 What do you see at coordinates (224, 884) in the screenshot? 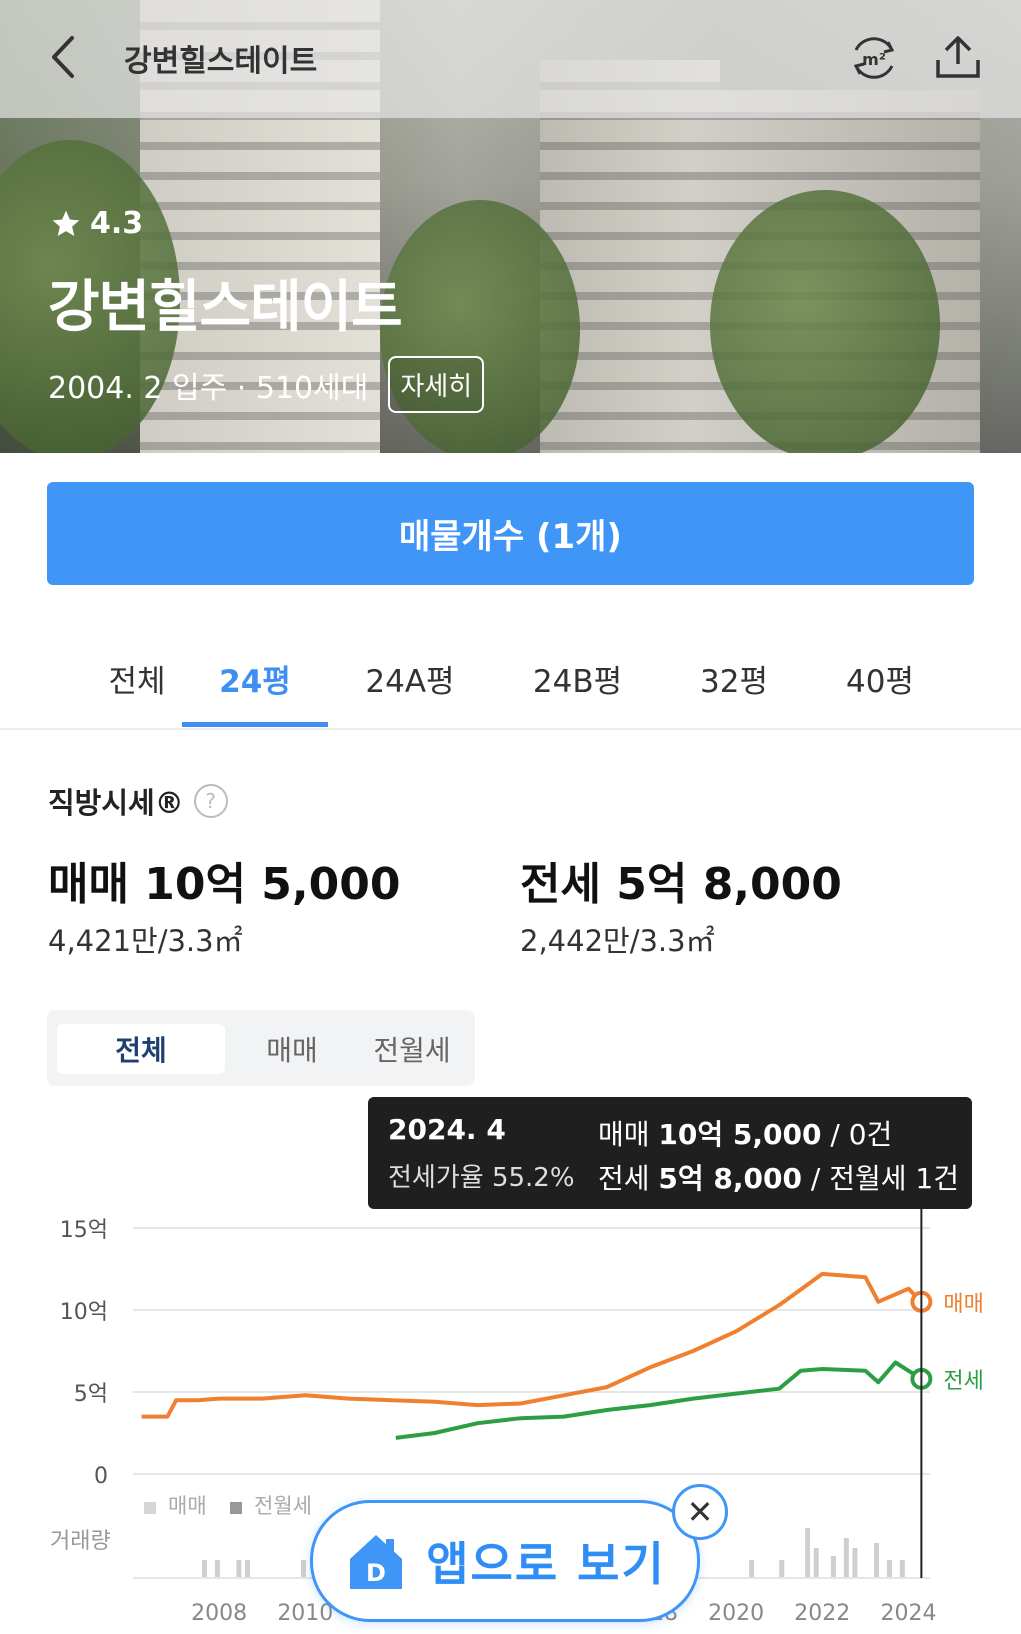
I see `sale-price: 매매 10억 5,000` at bounding box center [224, 884].